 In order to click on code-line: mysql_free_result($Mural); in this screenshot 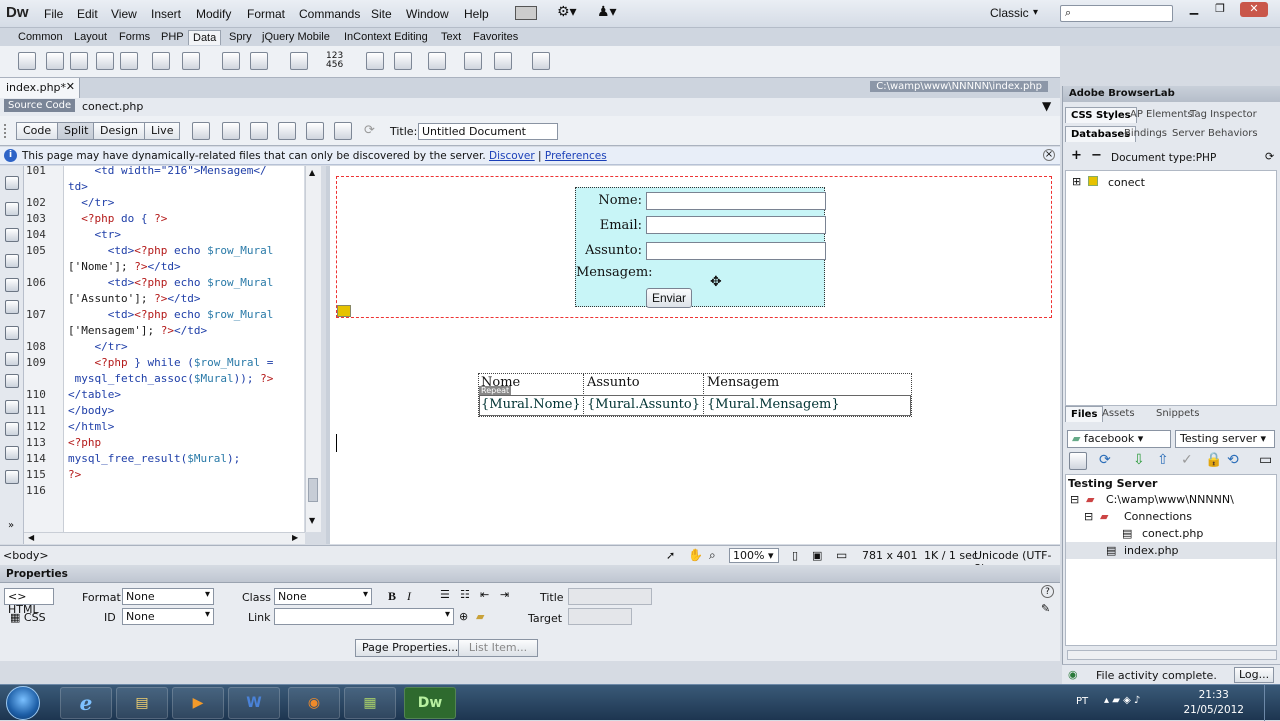, I will do `click(154, 458)`.